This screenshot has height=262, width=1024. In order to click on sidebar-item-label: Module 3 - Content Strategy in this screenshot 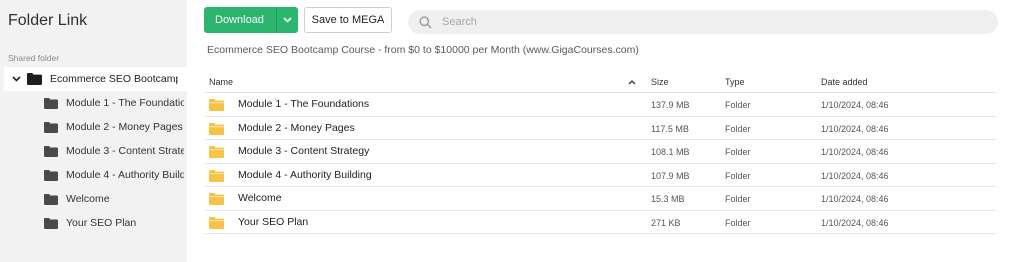, I will do `click(125, 151)`.